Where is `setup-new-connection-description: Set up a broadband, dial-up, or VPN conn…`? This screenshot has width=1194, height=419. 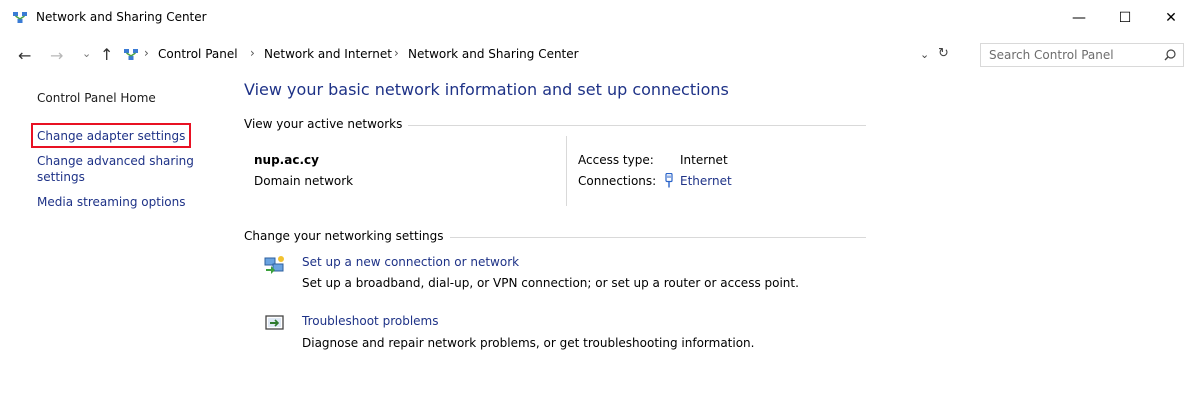
setup-new-connection-description: Set up a broadband, dial-up, or VPN conn… is located at coordinates (550, 283).